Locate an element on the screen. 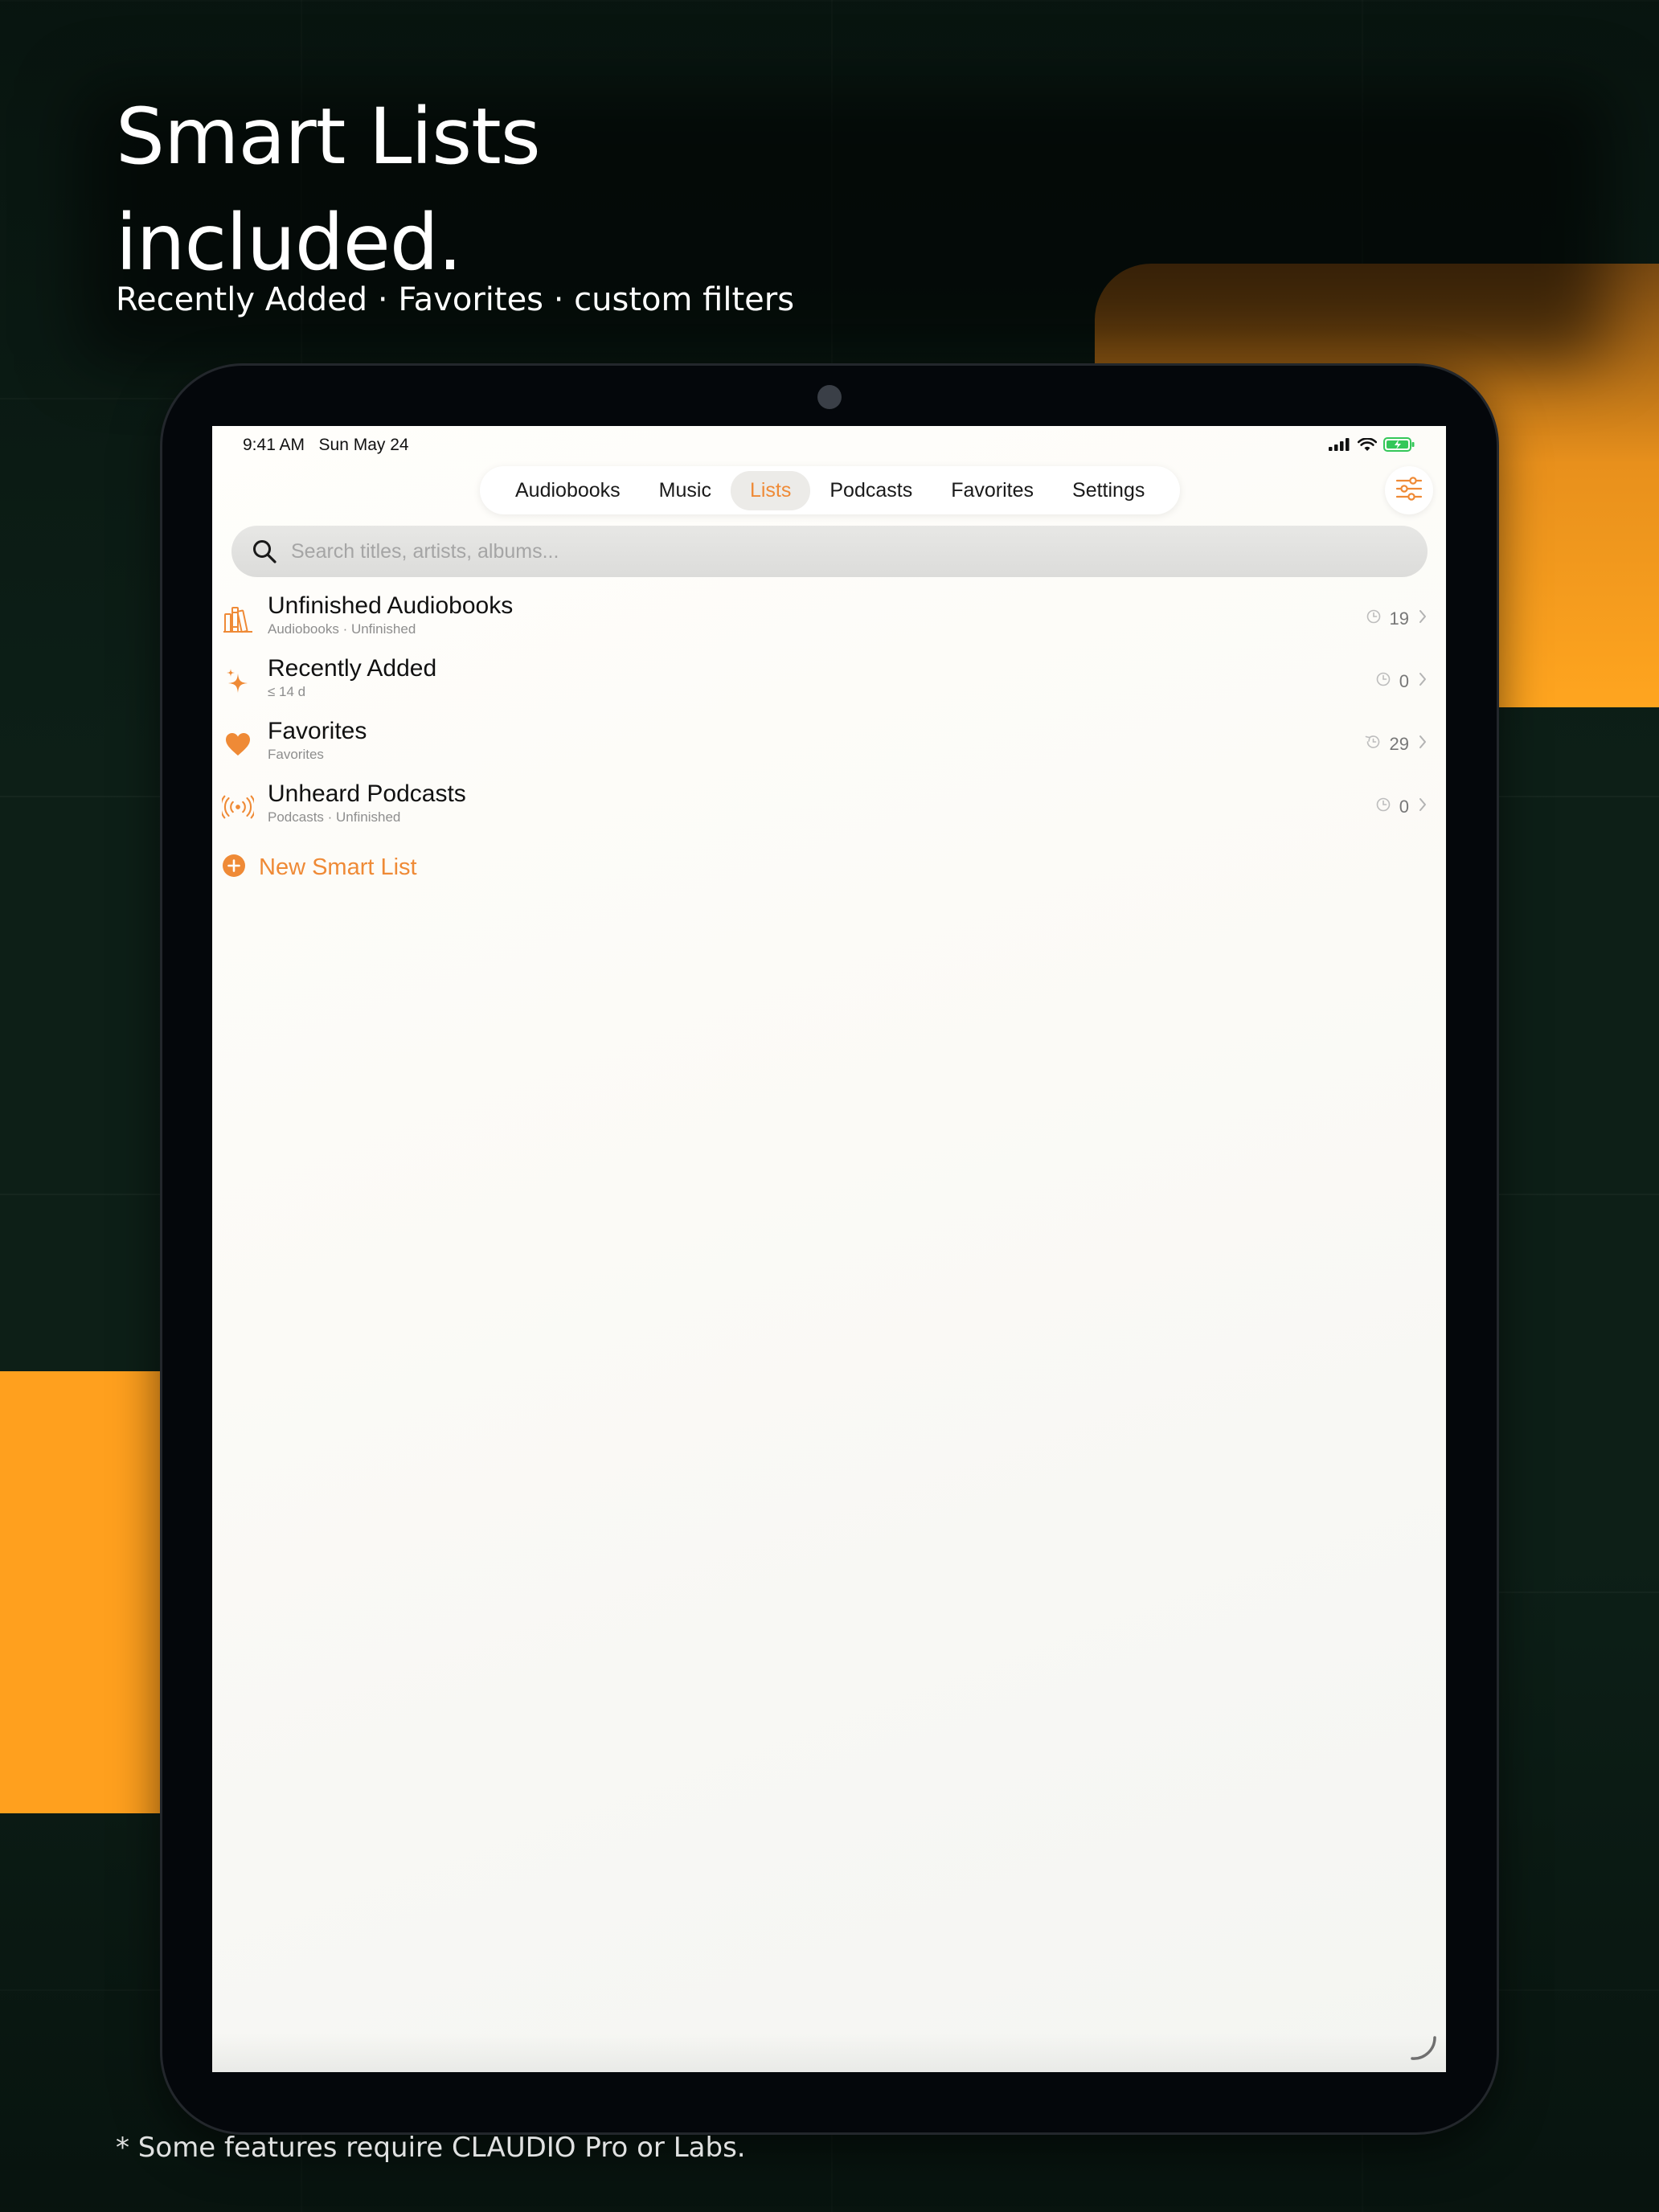 Image resolution: width=1659 pixels, height=2212 pixels. tab-favorites: Favorites is located at coordinates (992, 490).